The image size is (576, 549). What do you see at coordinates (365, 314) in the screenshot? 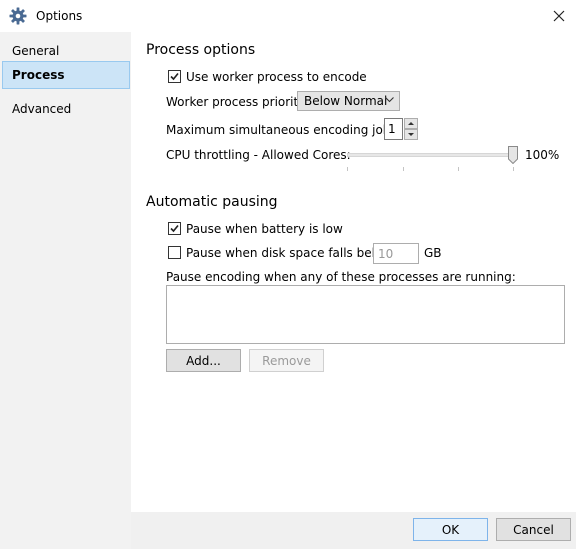
I see `processes-list` at bounding box center [365, 314].